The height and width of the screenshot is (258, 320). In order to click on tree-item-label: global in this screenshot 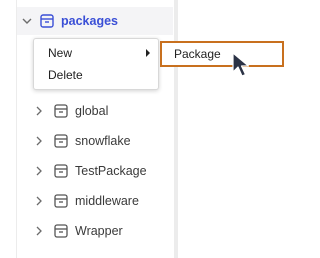, I will do `click(92, 111)`.